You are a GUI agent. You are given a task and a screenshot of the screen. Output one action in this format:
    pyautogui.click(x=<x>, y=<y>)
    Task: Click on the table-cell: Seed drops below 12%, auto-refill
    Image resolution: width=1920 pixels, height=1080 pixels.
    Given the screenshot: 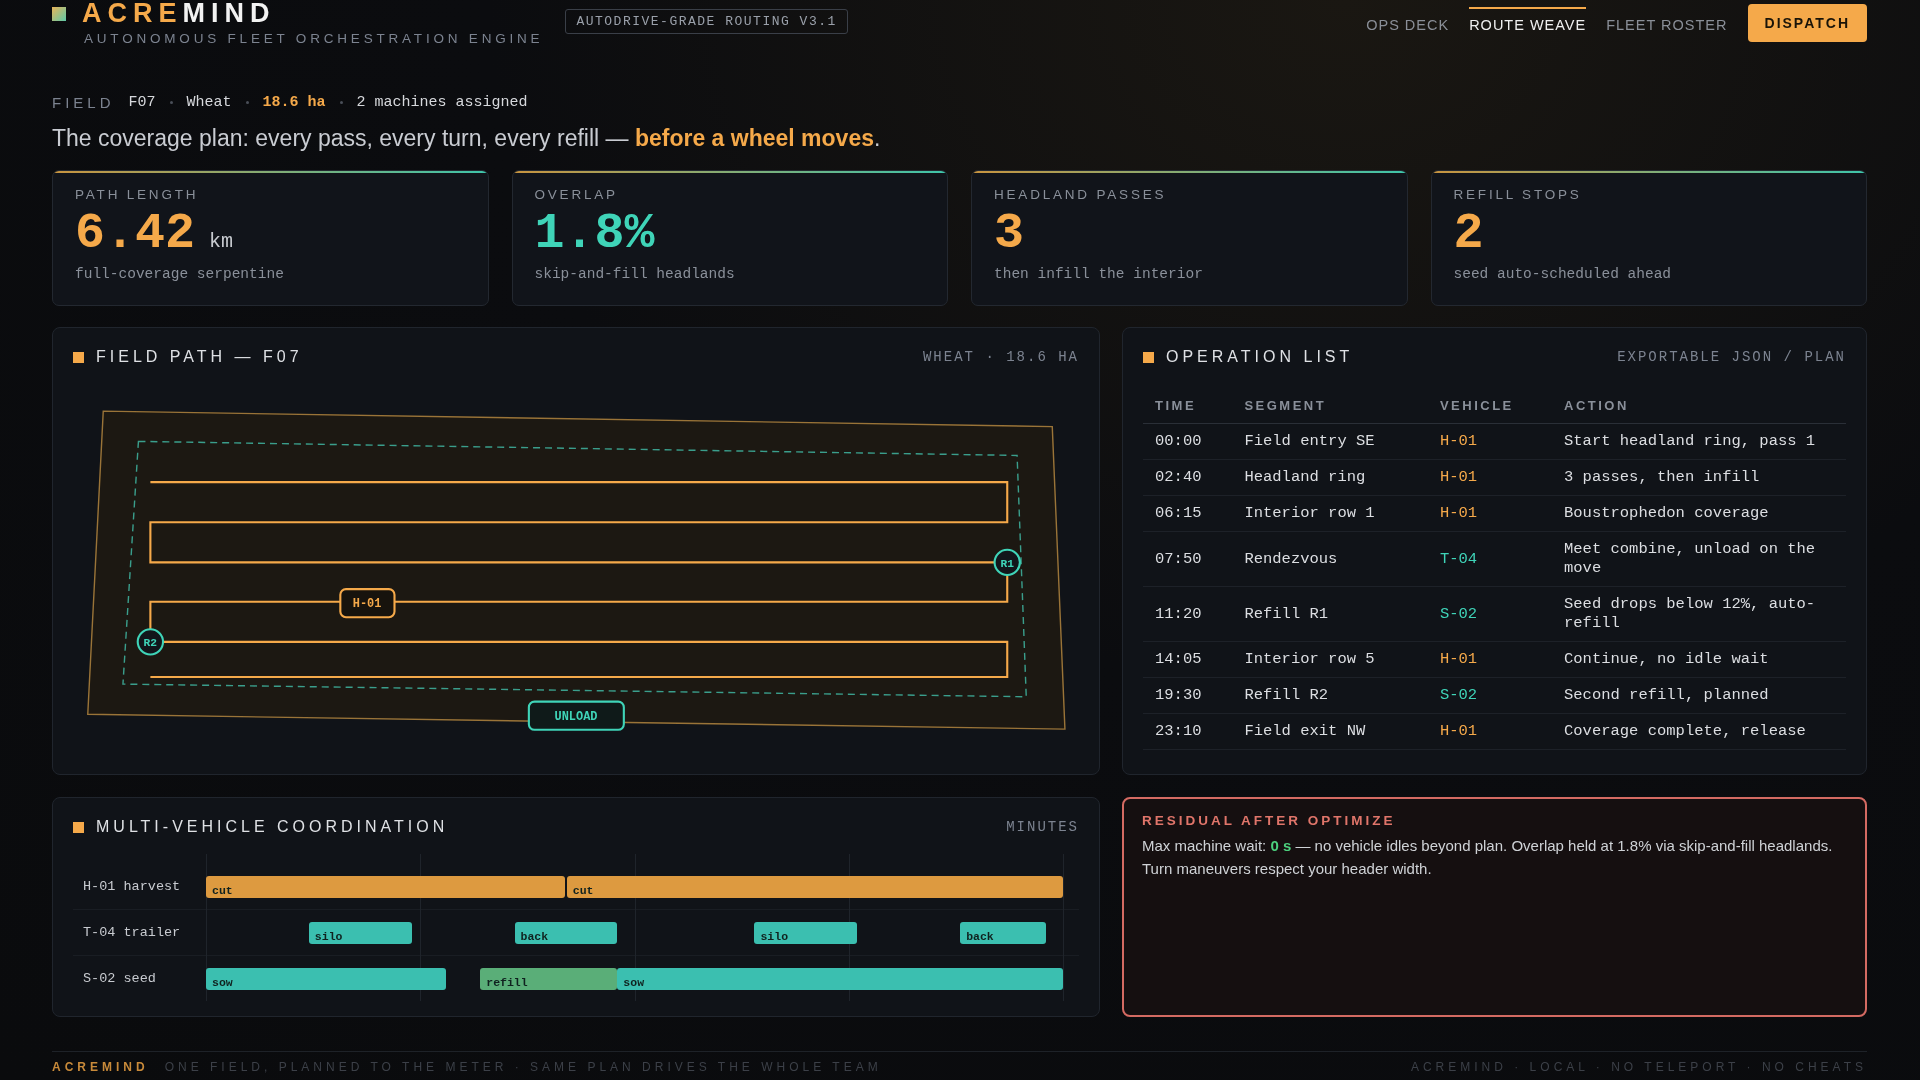 What is the action you would take?
    pyautogui.click(x=1699, y=614)
    